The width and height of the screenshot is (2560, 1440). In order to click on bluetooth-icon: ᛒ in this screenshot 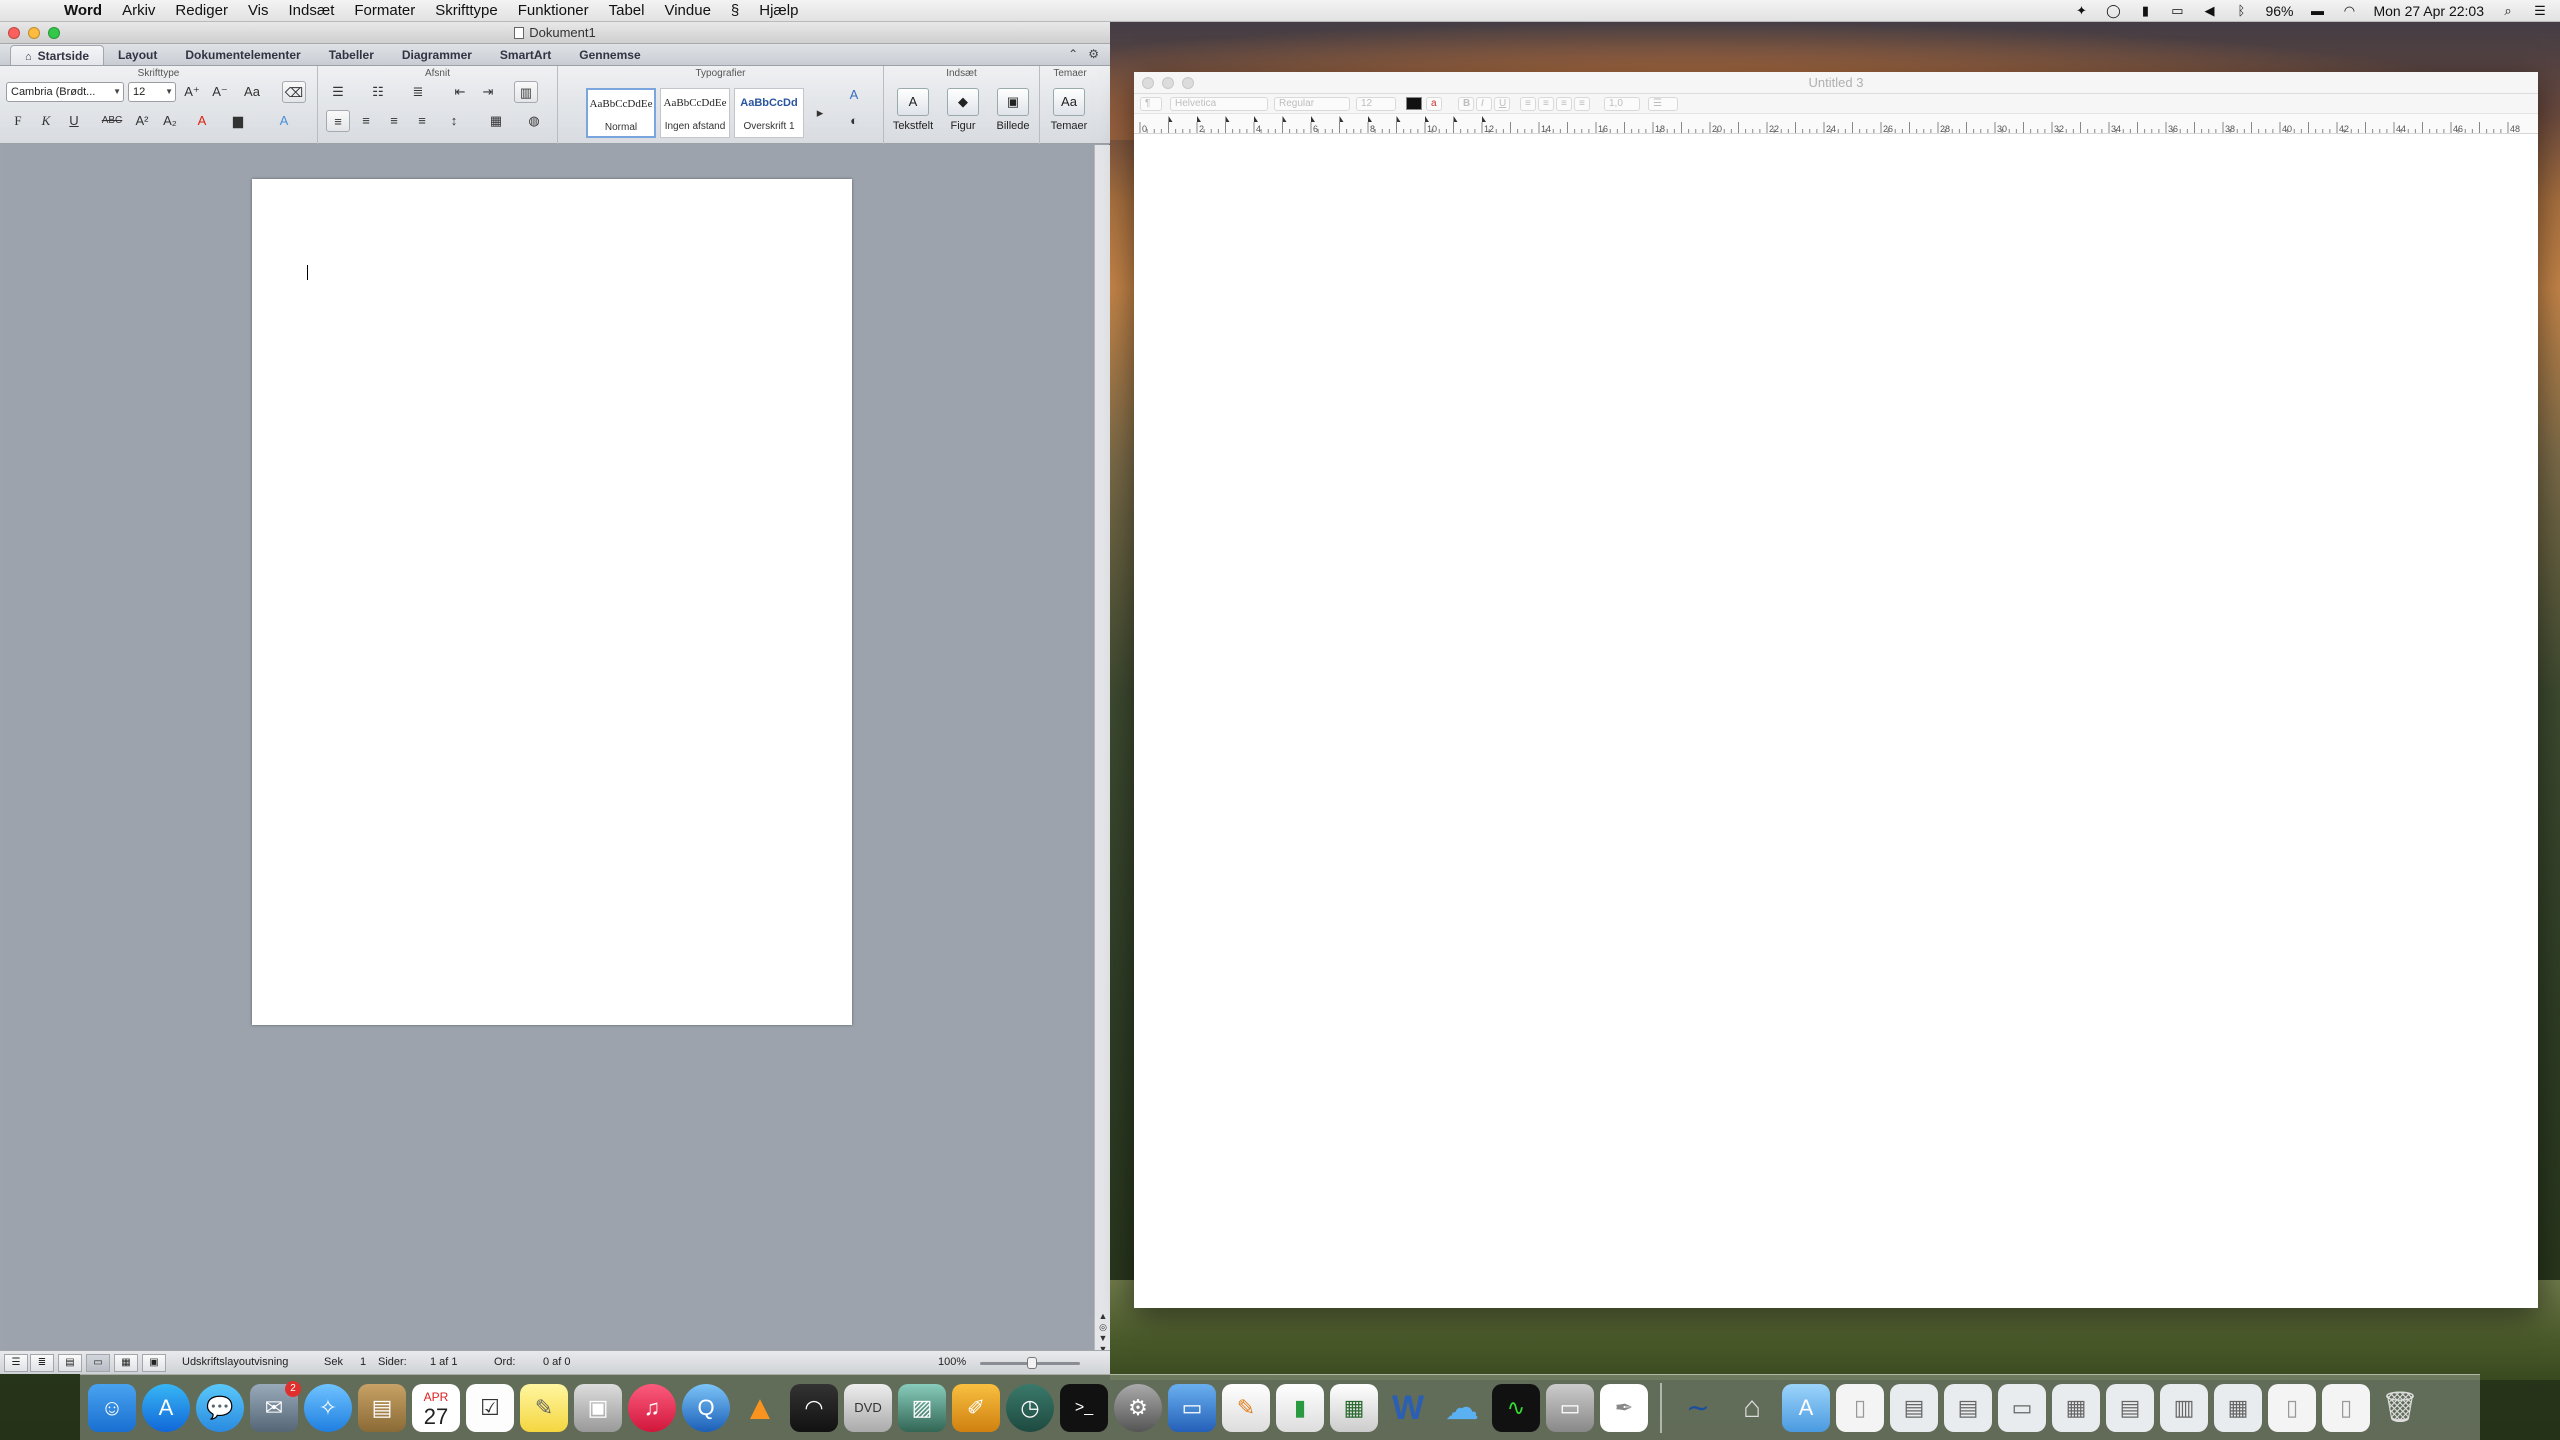, I will do `click(2241, 11)`.